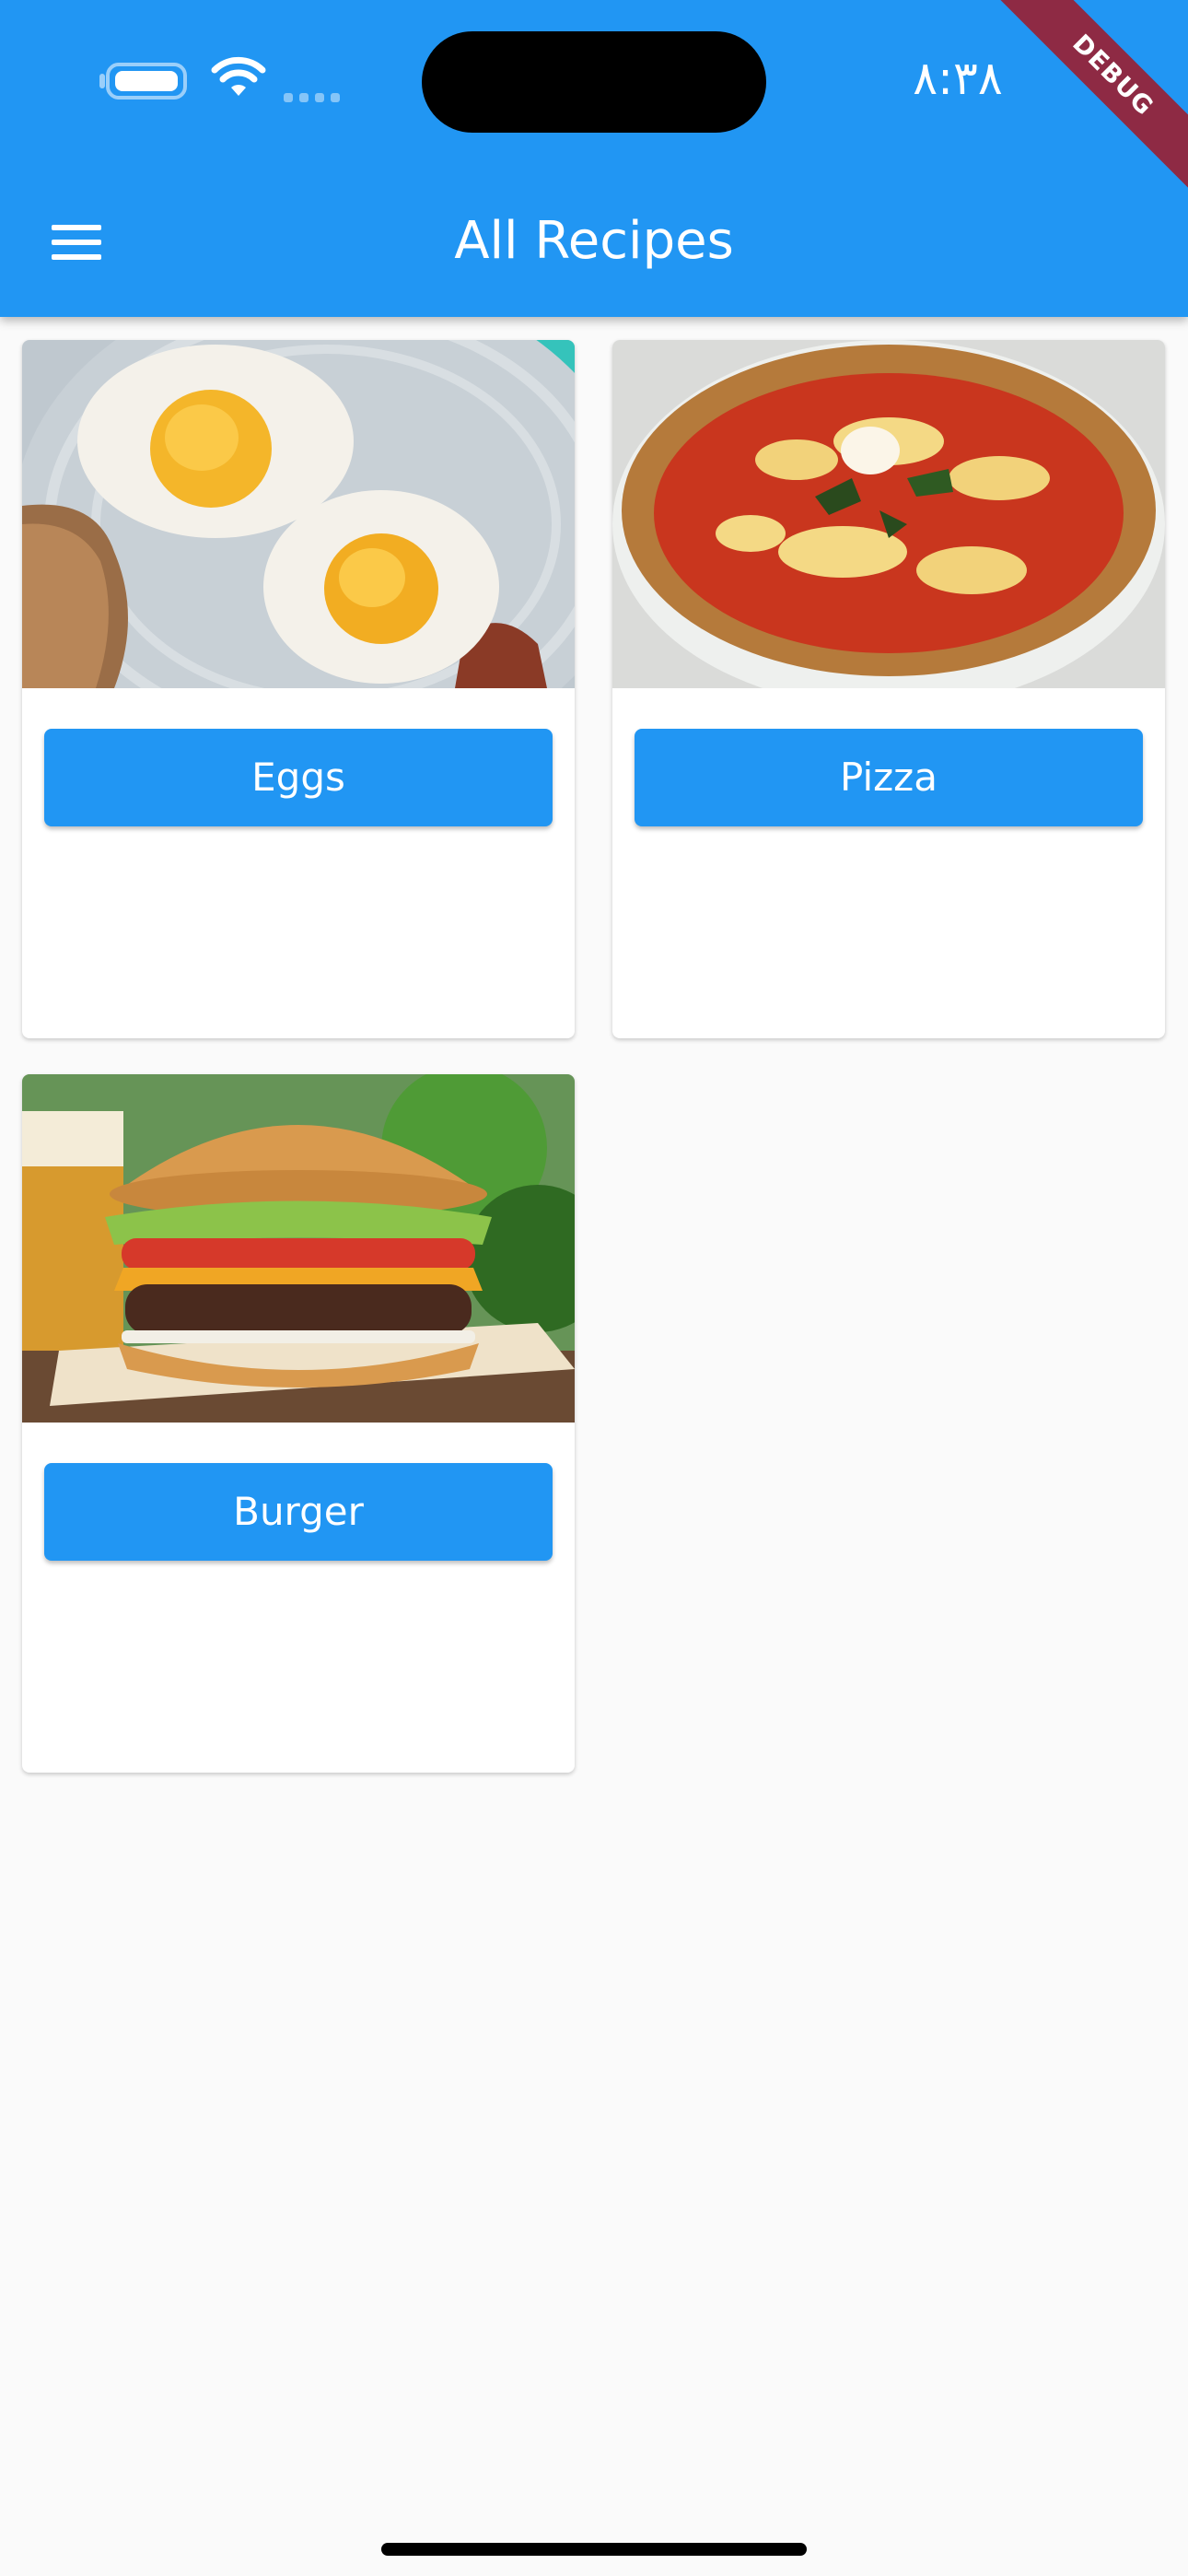 The height and width of the screenshot is (2576, 1188). What do you see at coordinates (889, 777) in the screenshot?
I see `pizza-button: Pizza` at bounding box center [889, 777].